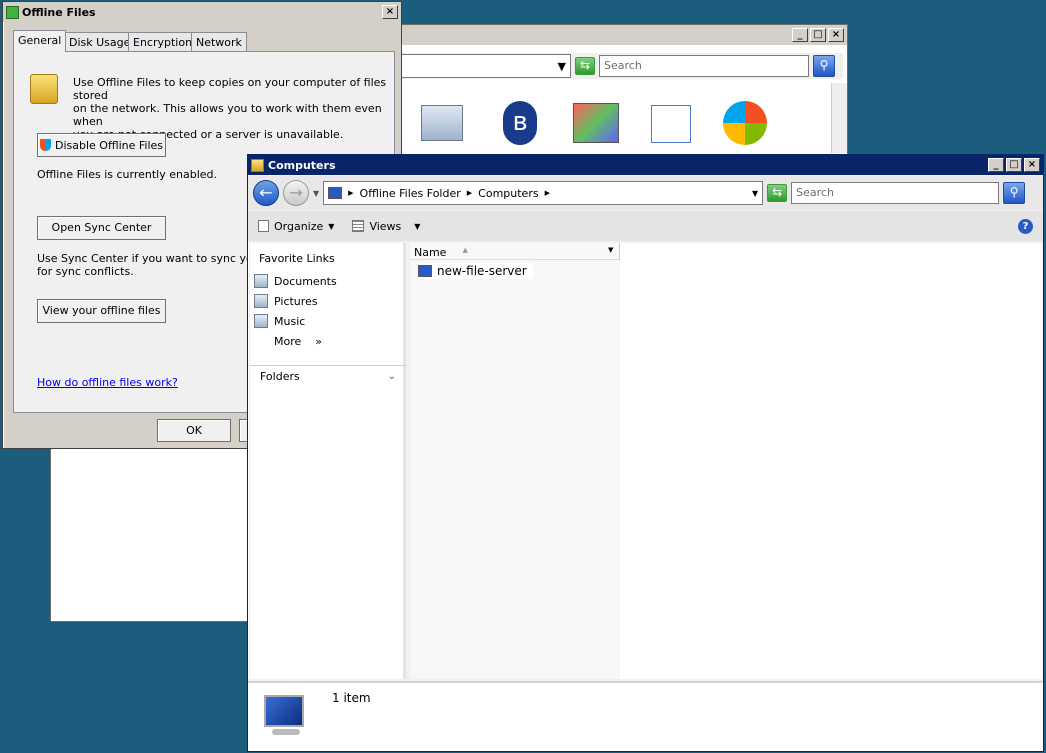  What do you see at coordinates (219, 42) in the screenshot?
I see `tab-network: Network` at bounding box center [219, 42].